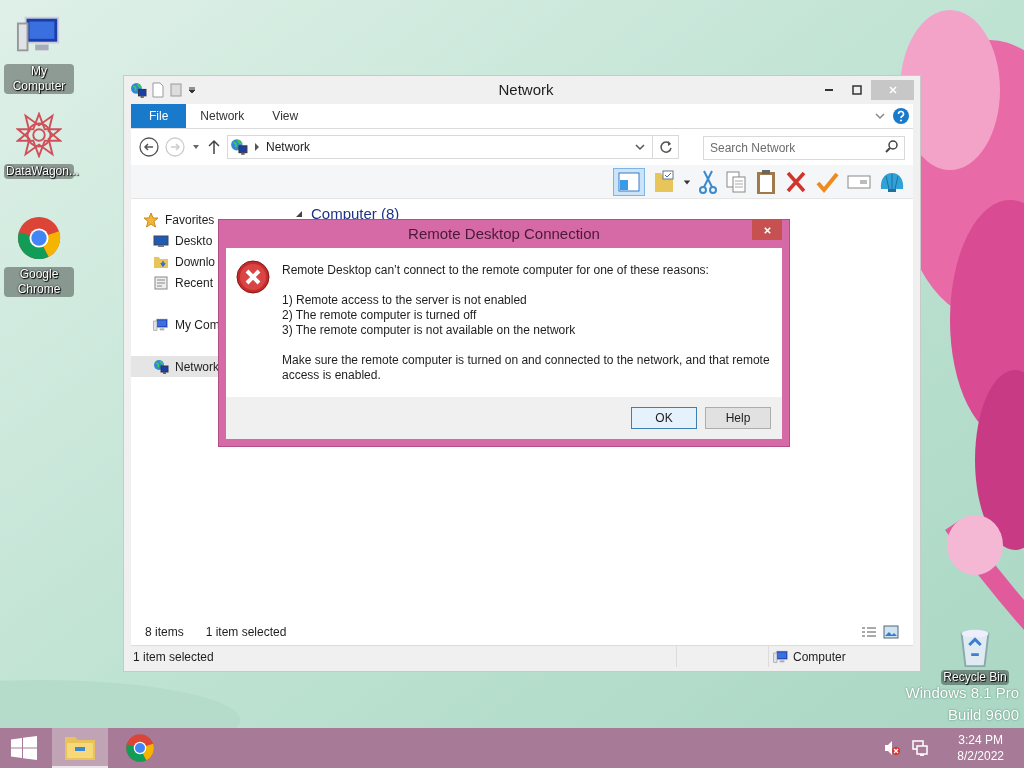  What do you see at coordinates (161, 324) in the screenshot?
I see `computer-icon` at bounding box center [161, 324].